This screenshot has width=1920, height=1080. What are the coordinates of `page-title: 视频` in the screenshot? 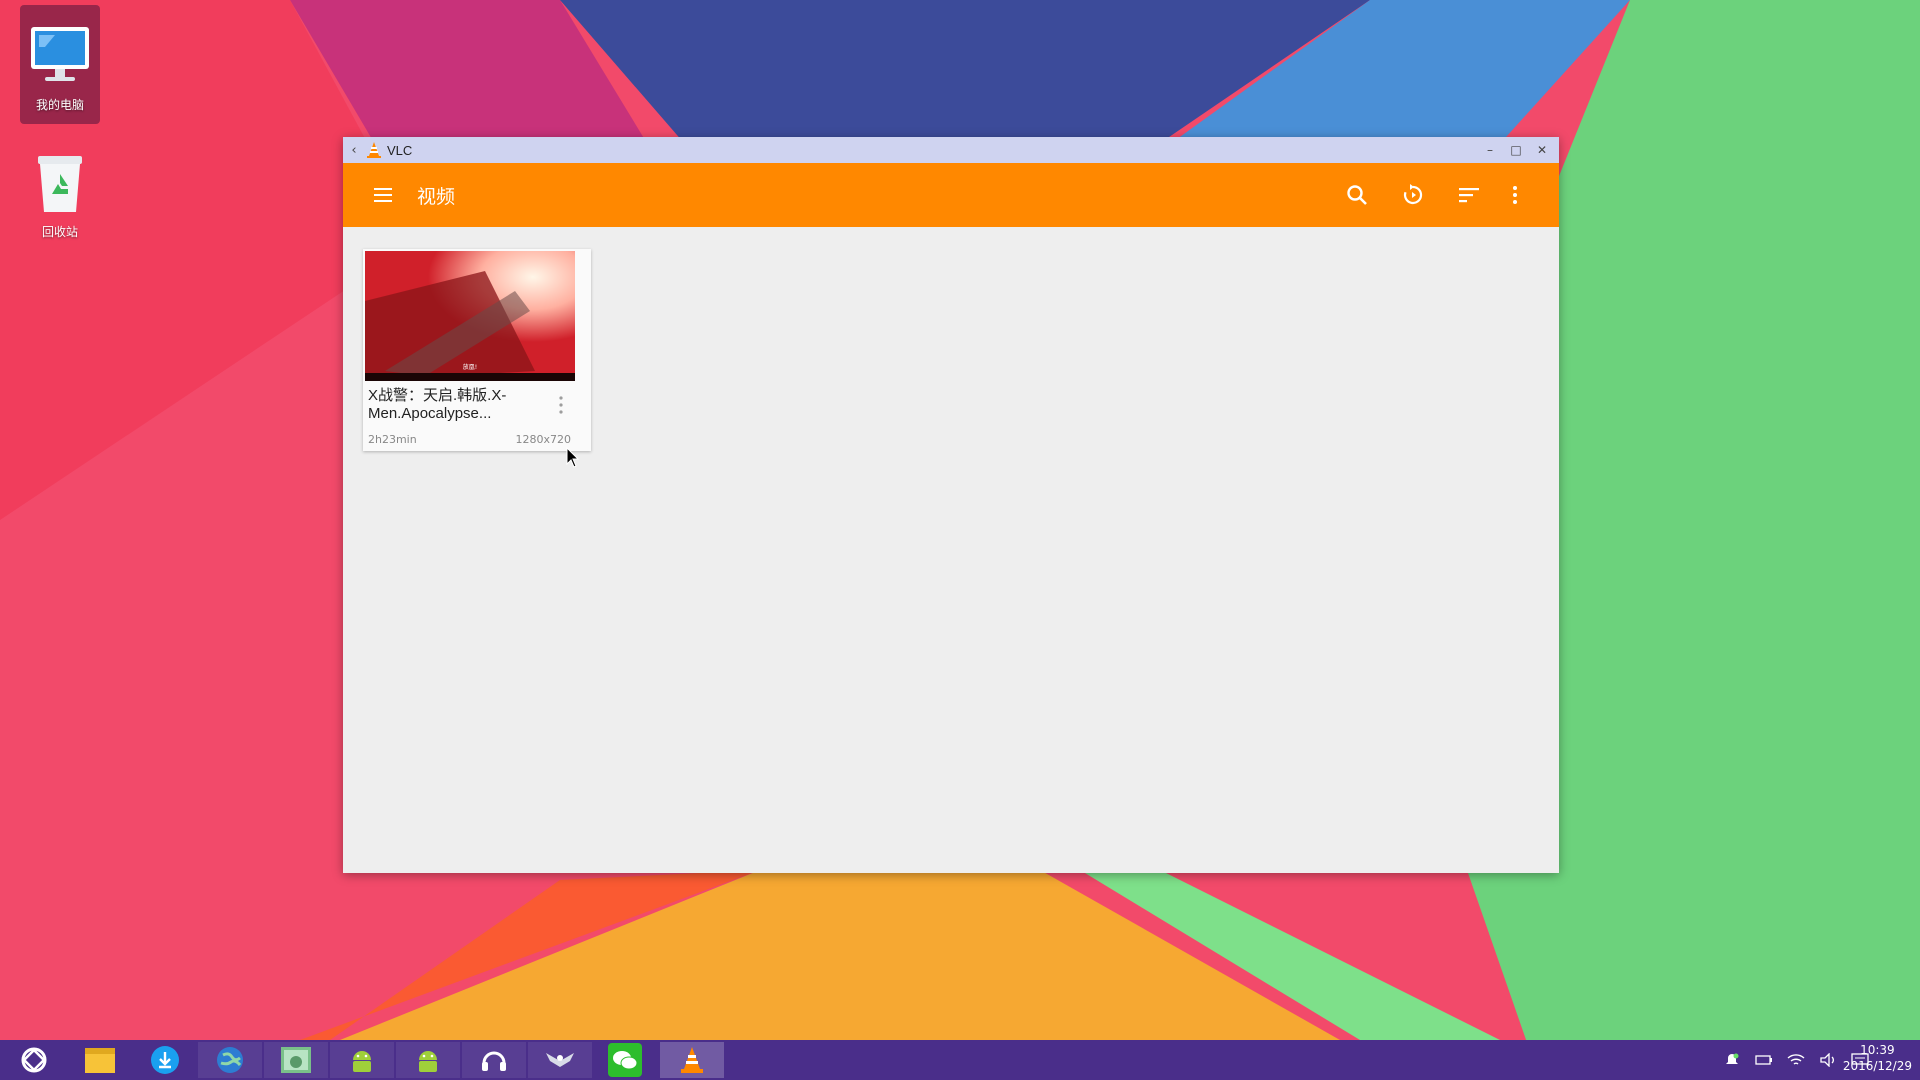 It's located at (436, 196).